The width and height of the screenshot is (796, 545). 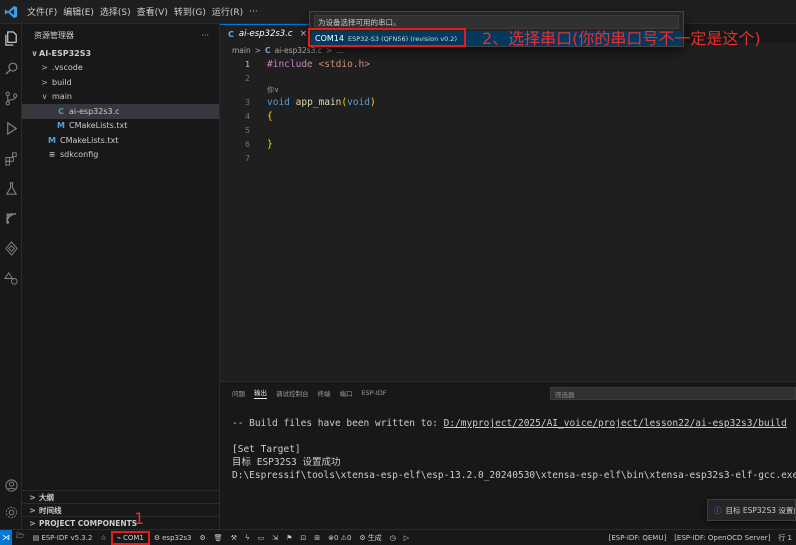 What do you see at coordinates (152, 11) in the screenshot?
I see `menu-view: 查看(V)` at bounding box center [152, 11].